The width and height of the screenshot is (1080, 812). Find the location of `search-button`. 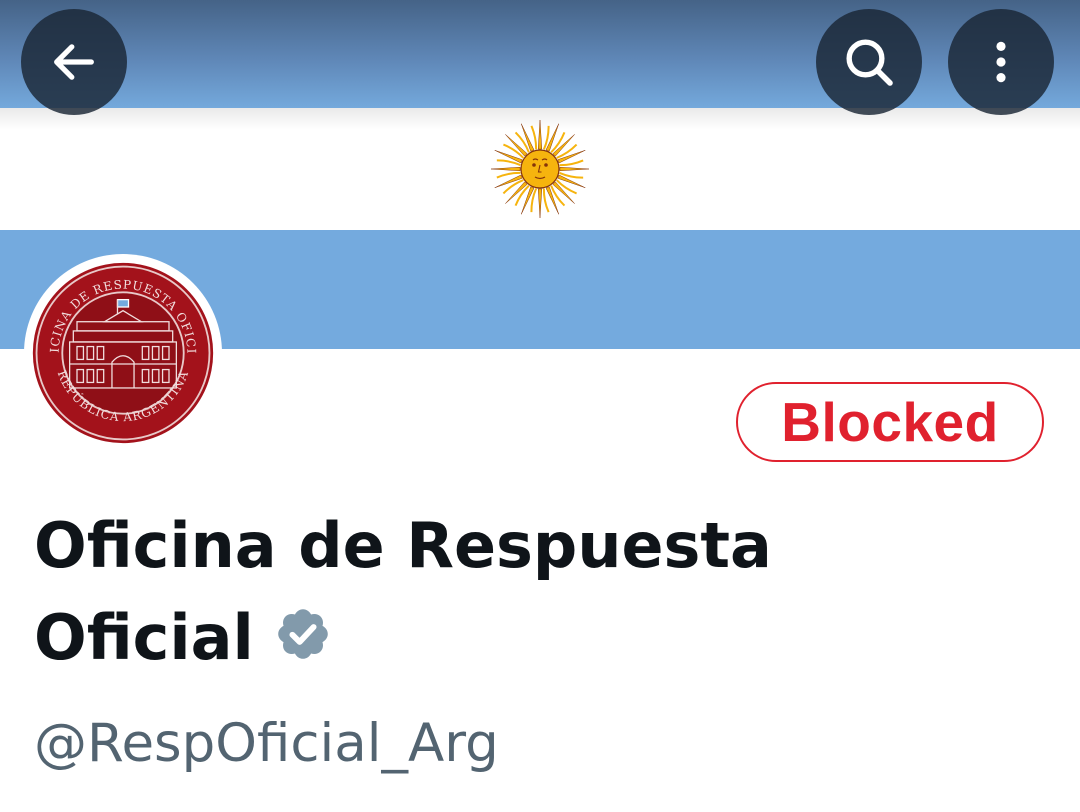

search-button is located at coordinates (869, 62).